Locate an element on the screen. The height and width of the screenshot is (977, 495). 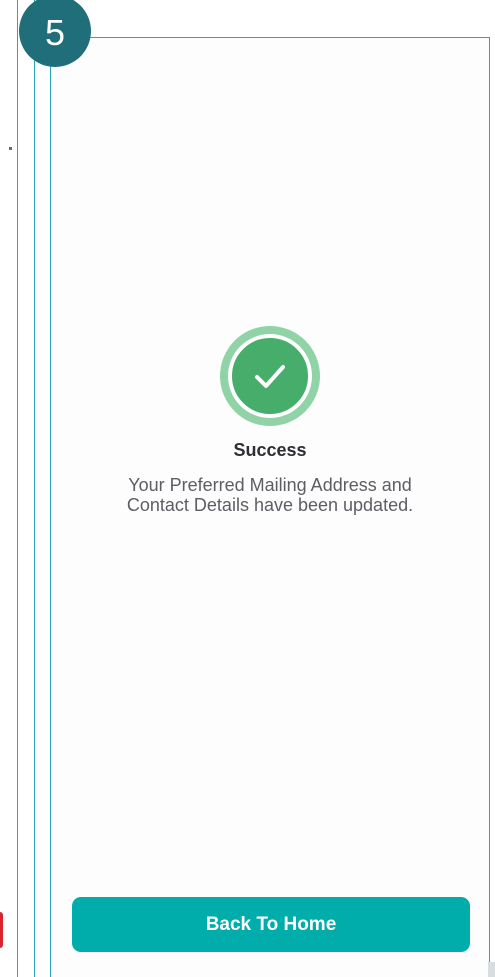
previous-screen-button-edge is located at coordinates (1, 930).